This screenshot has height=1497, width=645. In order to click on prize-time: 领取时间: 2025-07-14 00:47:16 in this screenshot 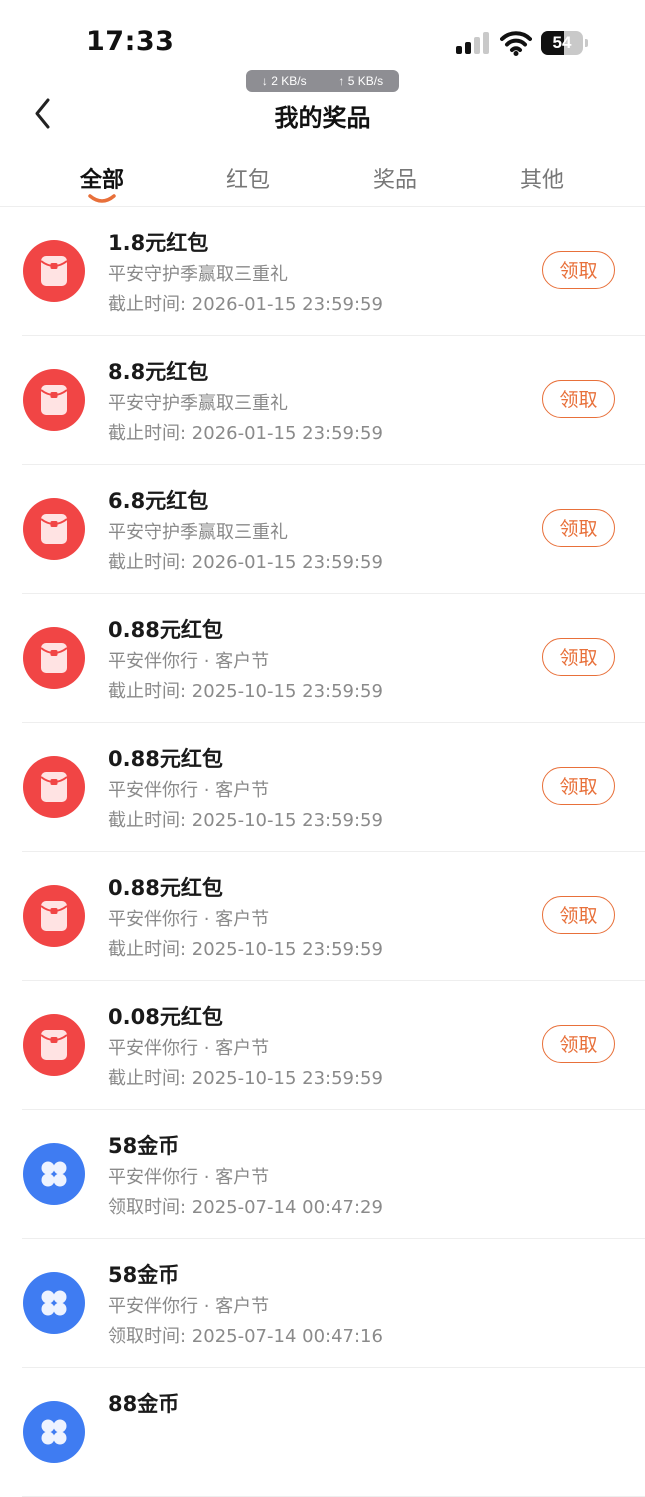, I will do `click(245, 1336)`.